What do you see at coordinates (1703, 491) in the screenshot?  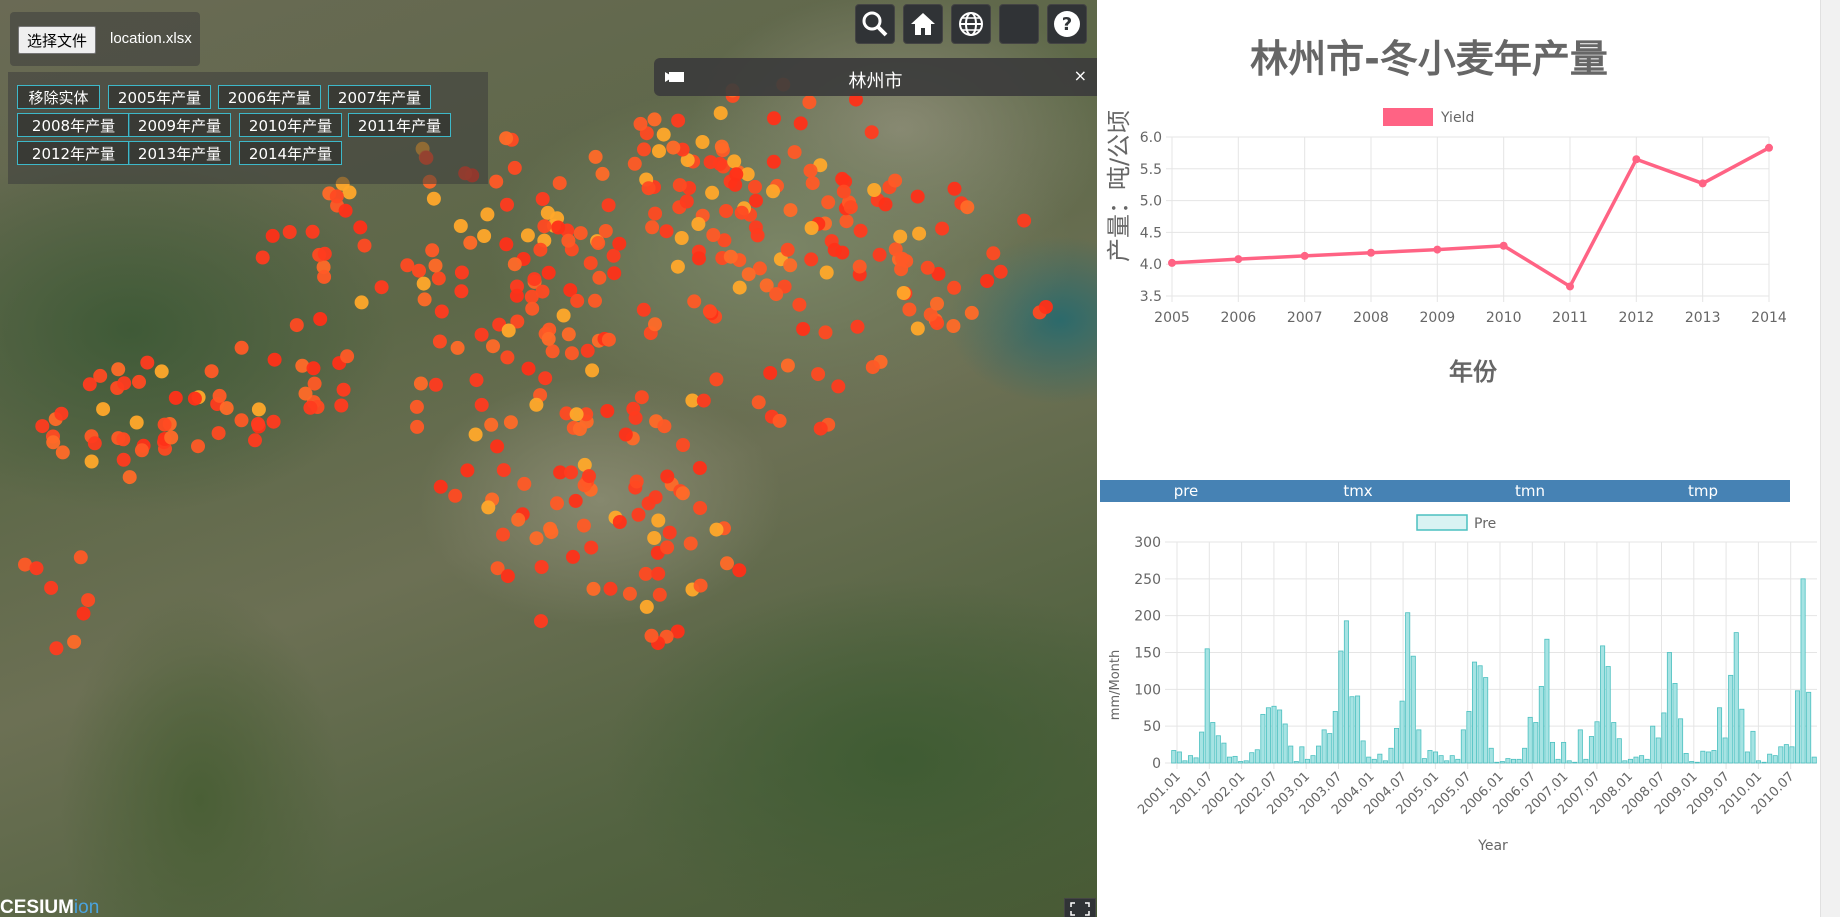 I see `tab-tmp: tmp` at bounding box center [1703, 491].